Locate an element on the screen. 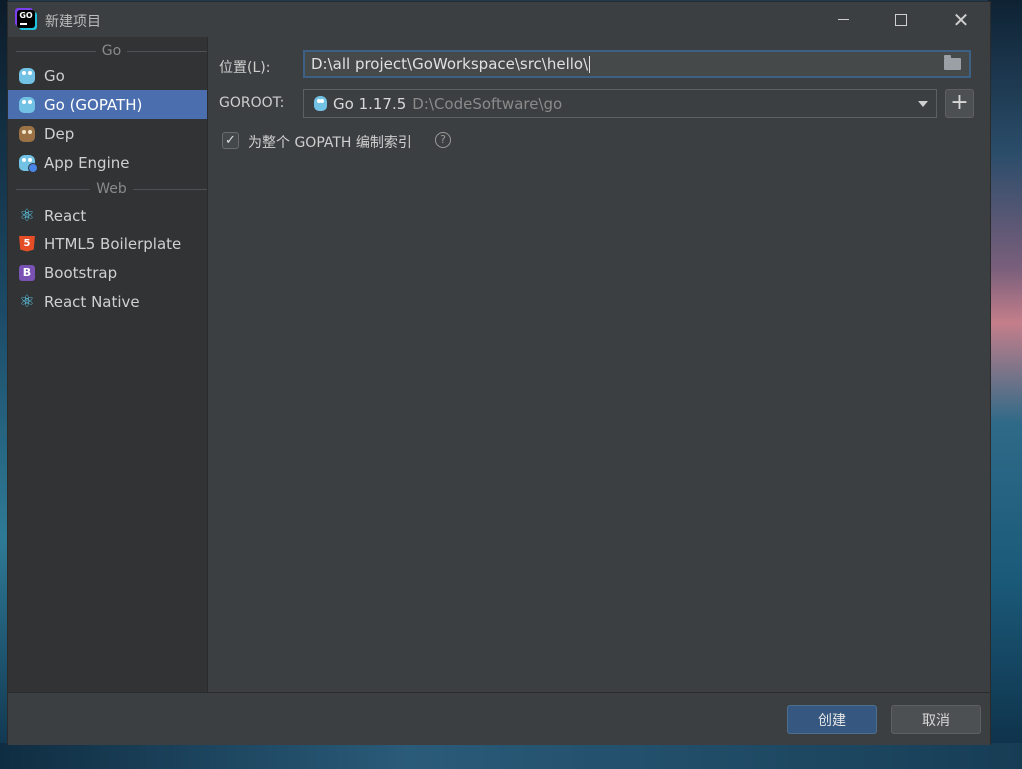  location-input: D:\all project\GoWorkspace\src\hello\ is located at coordinates (637, 64).